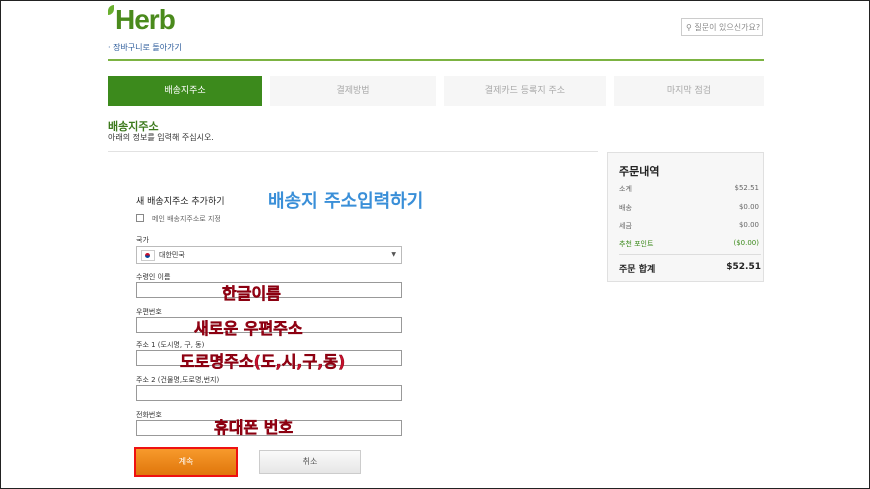 The image size is (870, 489). What do you see at coordinates (637, 270) in the screenshot?
I see `total-label: 주문 합계` at bounding box center [637, 270].